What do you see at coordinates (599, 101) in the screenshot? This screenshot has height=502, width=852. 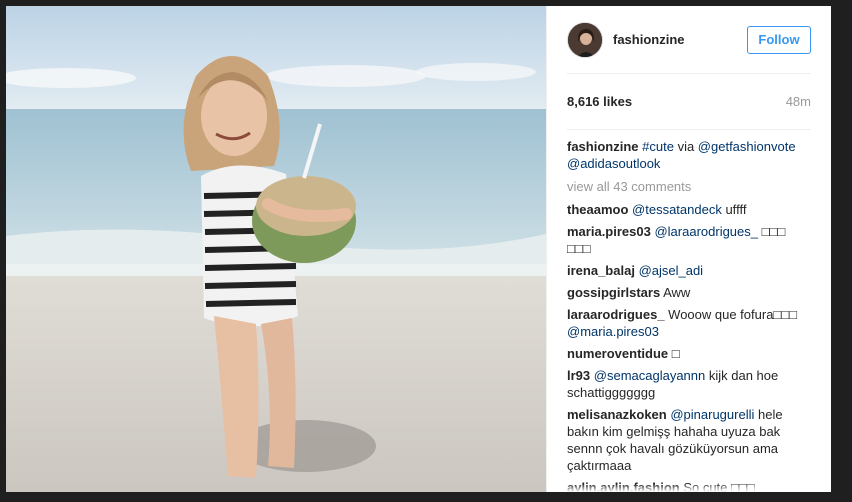 I see `likes-count: 8,616 likes` at bounding box center [599, 101].